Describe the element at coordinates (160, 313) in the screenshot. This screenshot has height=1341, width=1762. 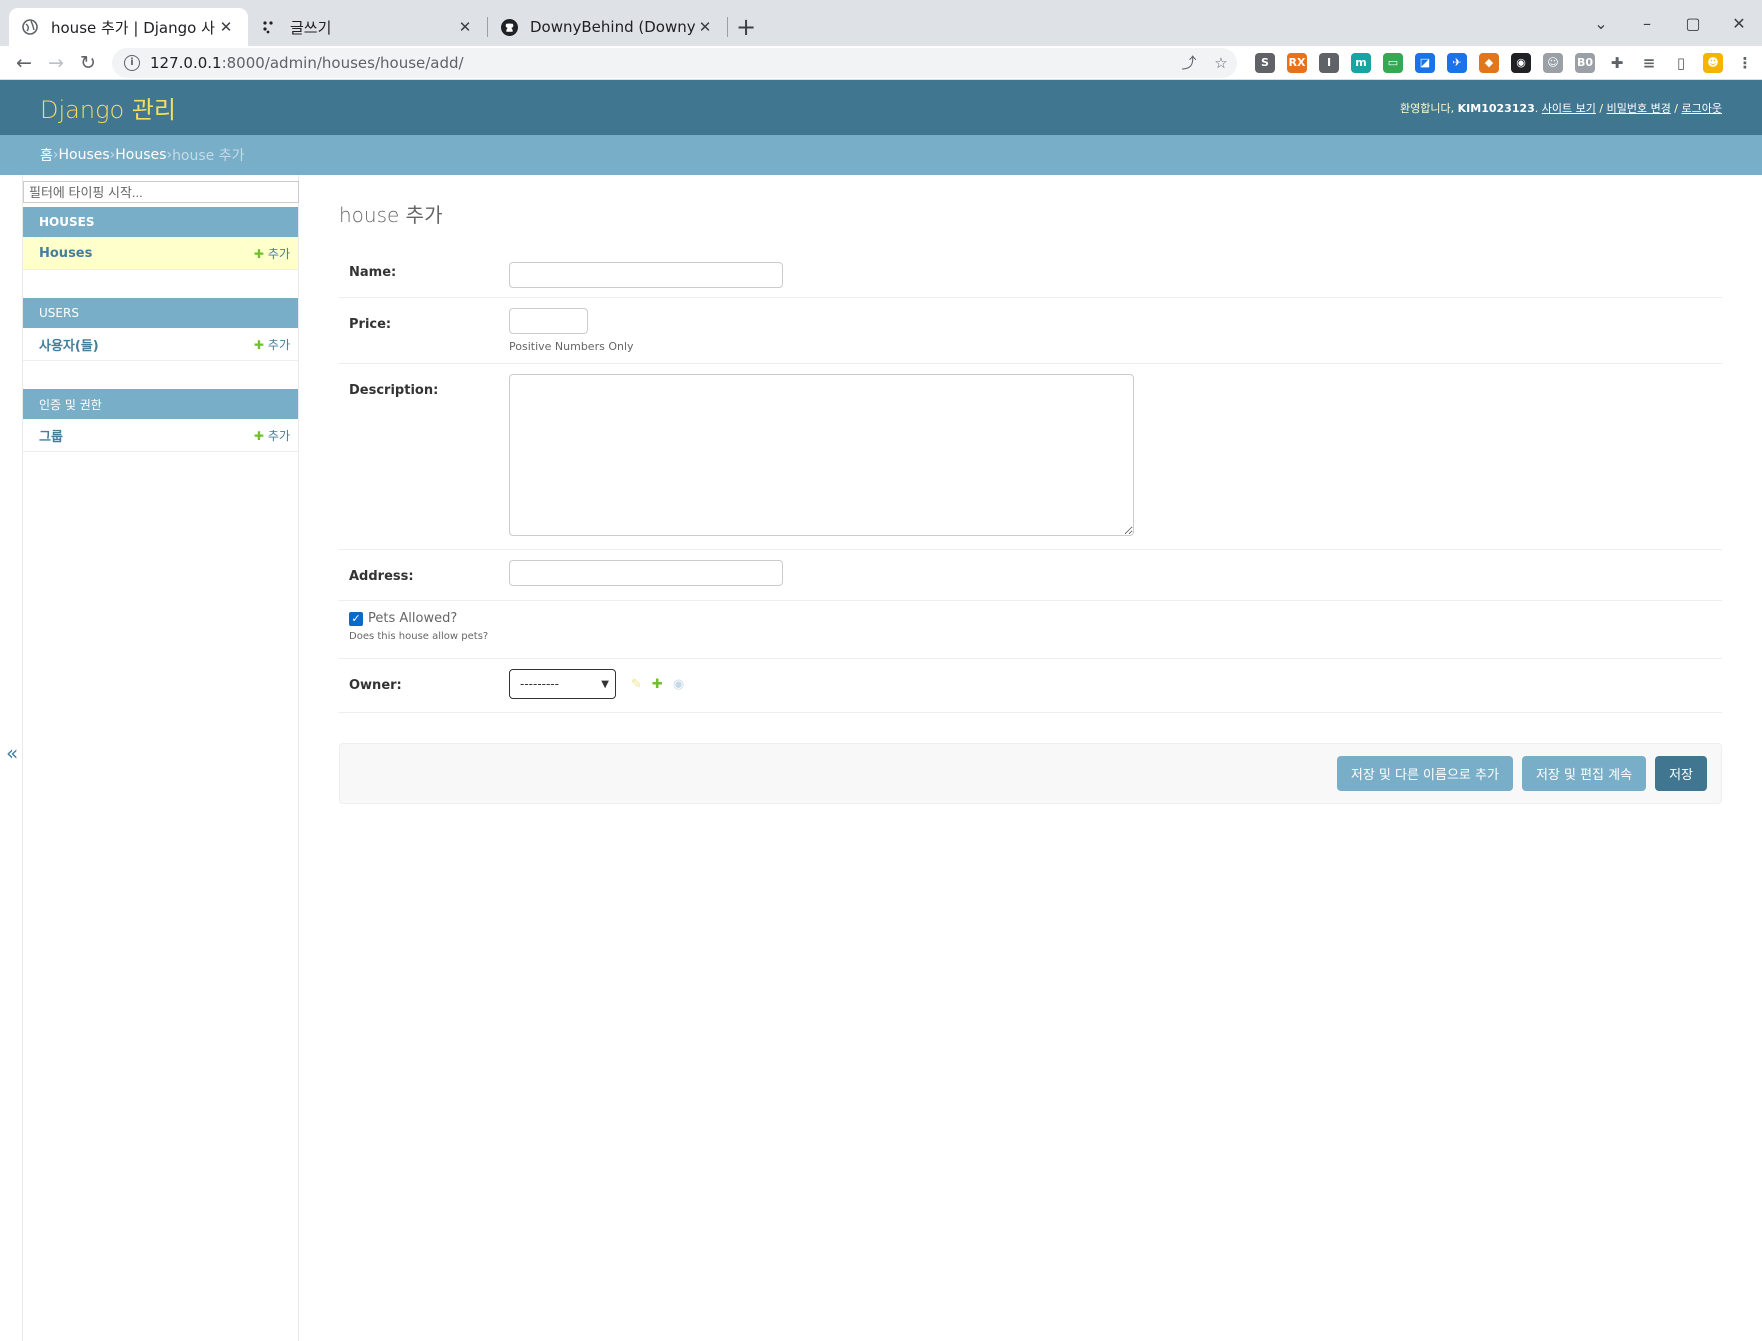
I see `module-caption: USERS` at that location.